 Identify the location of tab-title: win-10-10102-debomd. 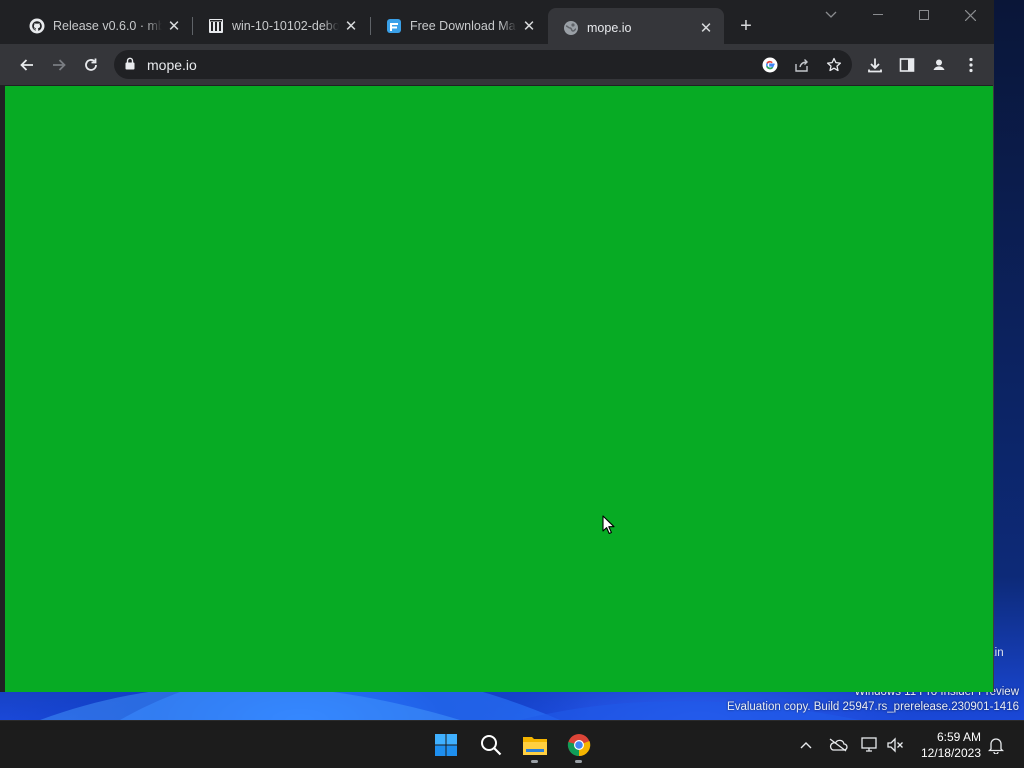
(285, 26).